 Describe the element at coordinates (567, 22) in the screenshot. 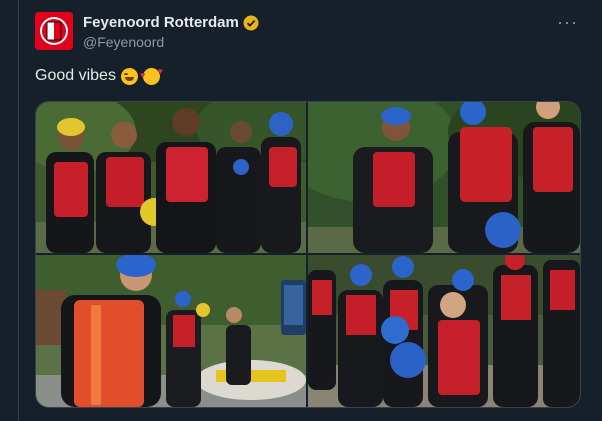

I see `more-options-icon: ···` at that location.